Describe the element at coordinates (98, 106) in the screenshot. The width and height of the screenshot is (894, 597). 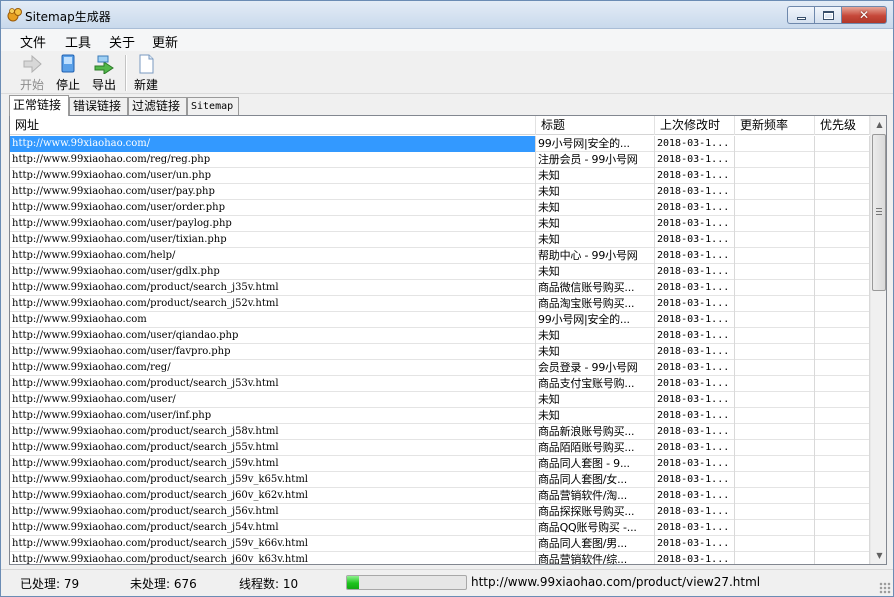
I see `tab-error-links: 错误链接` at that location.